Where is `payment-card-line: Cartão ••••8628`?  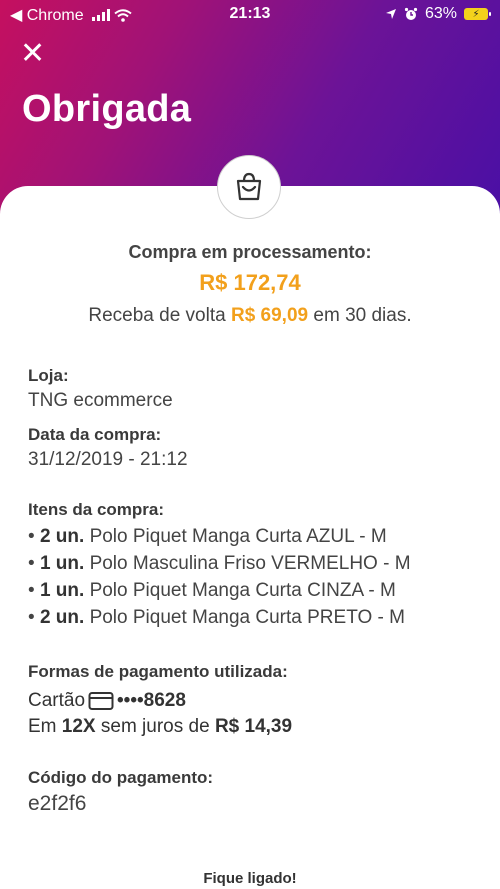 payment-card-line: Cartão ••••8628 is located at coordinates (160, 701).